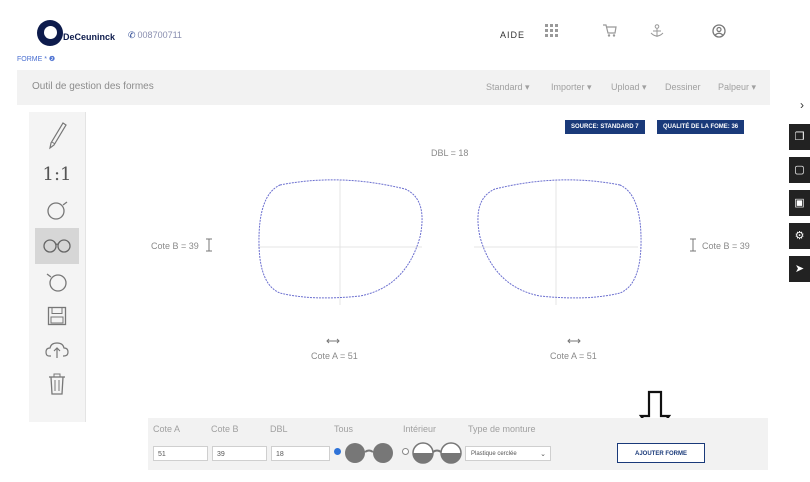 This screenshot has width=810, height=482. I want to click on rotate-lens-icon, so click(57, 282).